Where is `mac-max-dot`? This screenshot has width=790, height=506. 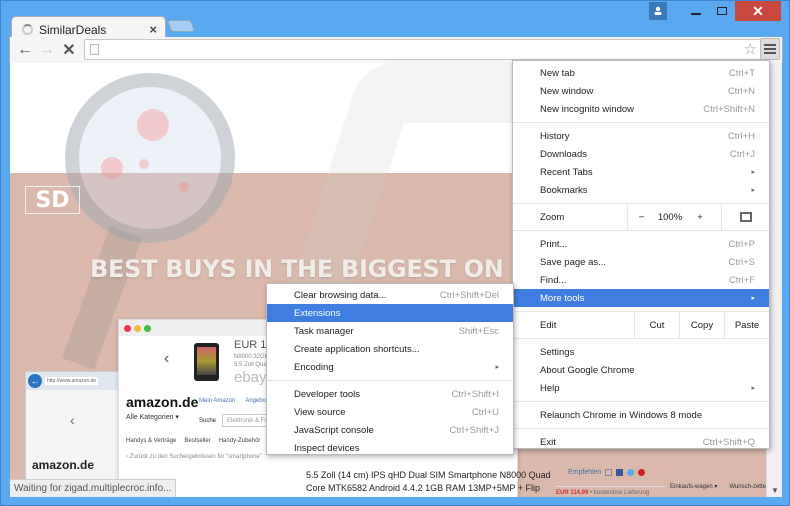 mac-max-dot is located at coordinates (147, 328).